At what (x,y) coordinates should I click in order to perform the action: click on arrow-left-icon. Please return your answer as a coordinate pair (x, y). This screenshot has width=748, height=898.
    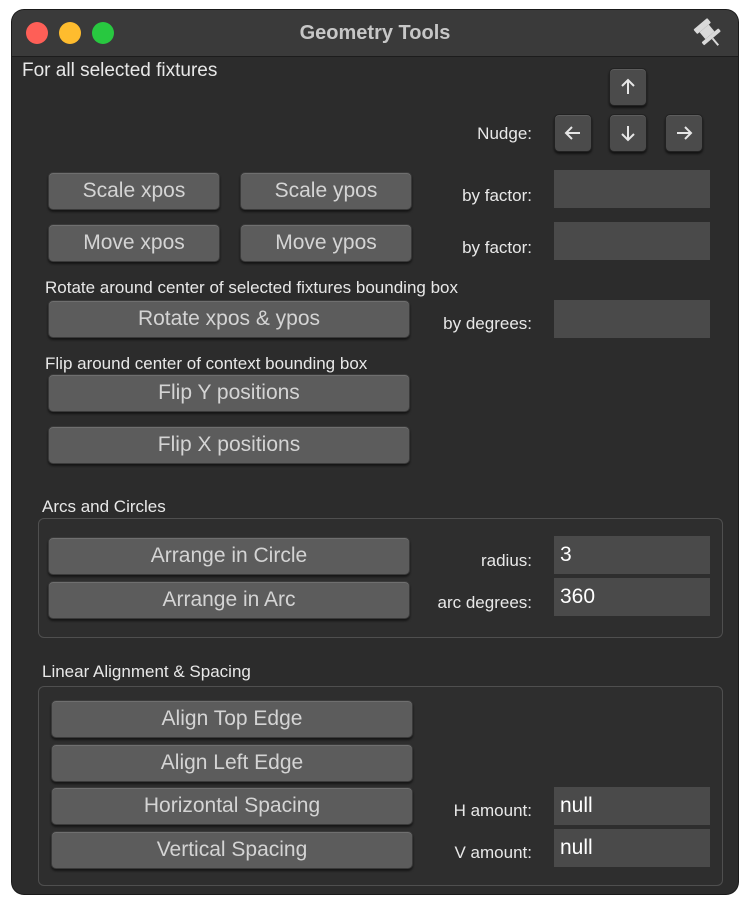
    Looking at the image, I should click on (572, 133).